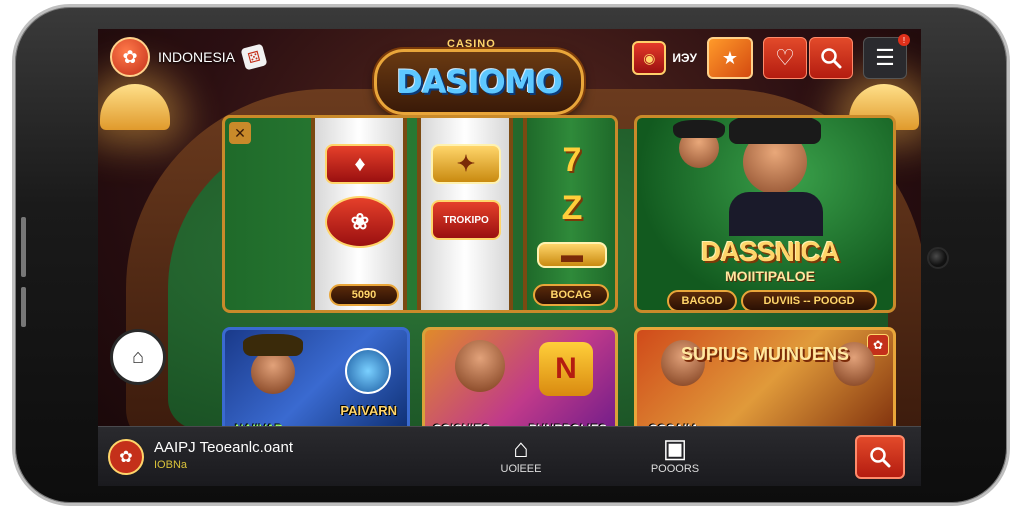 This screenshot has width=1024, height=512. I want to click on lamp-left, so click(135, 107).